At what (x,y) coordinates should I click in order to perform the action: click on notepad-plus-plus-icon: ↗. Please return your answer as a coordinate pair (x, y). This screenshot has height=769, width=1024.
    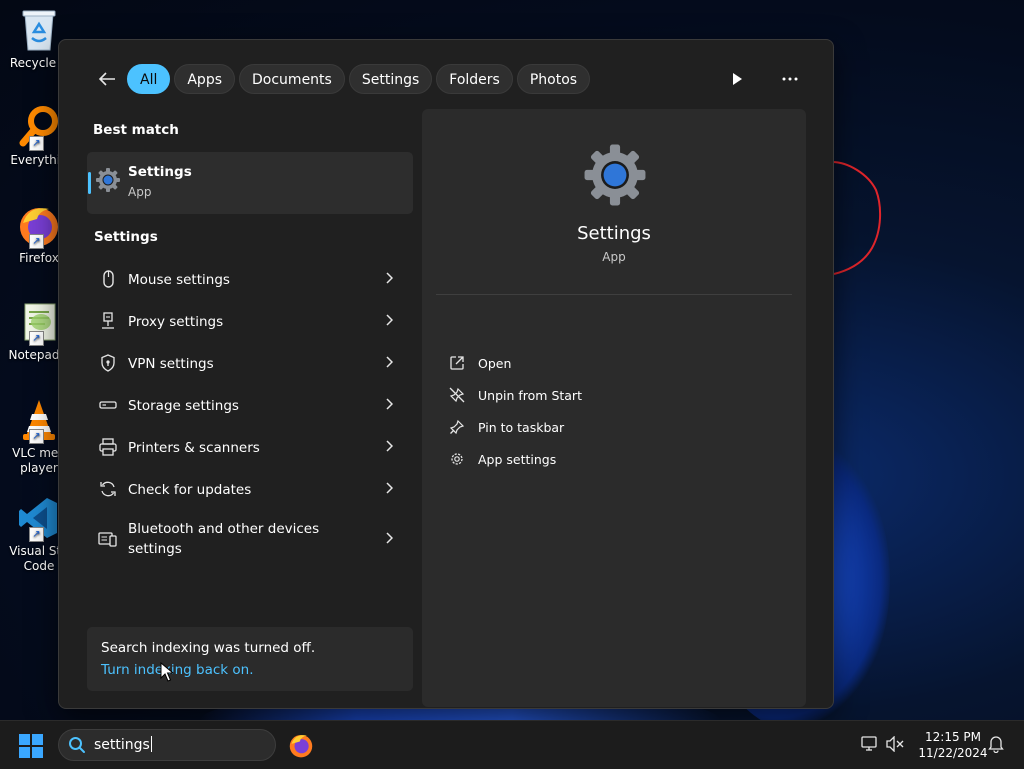
    Looking at the image, I should click on (39, 323).